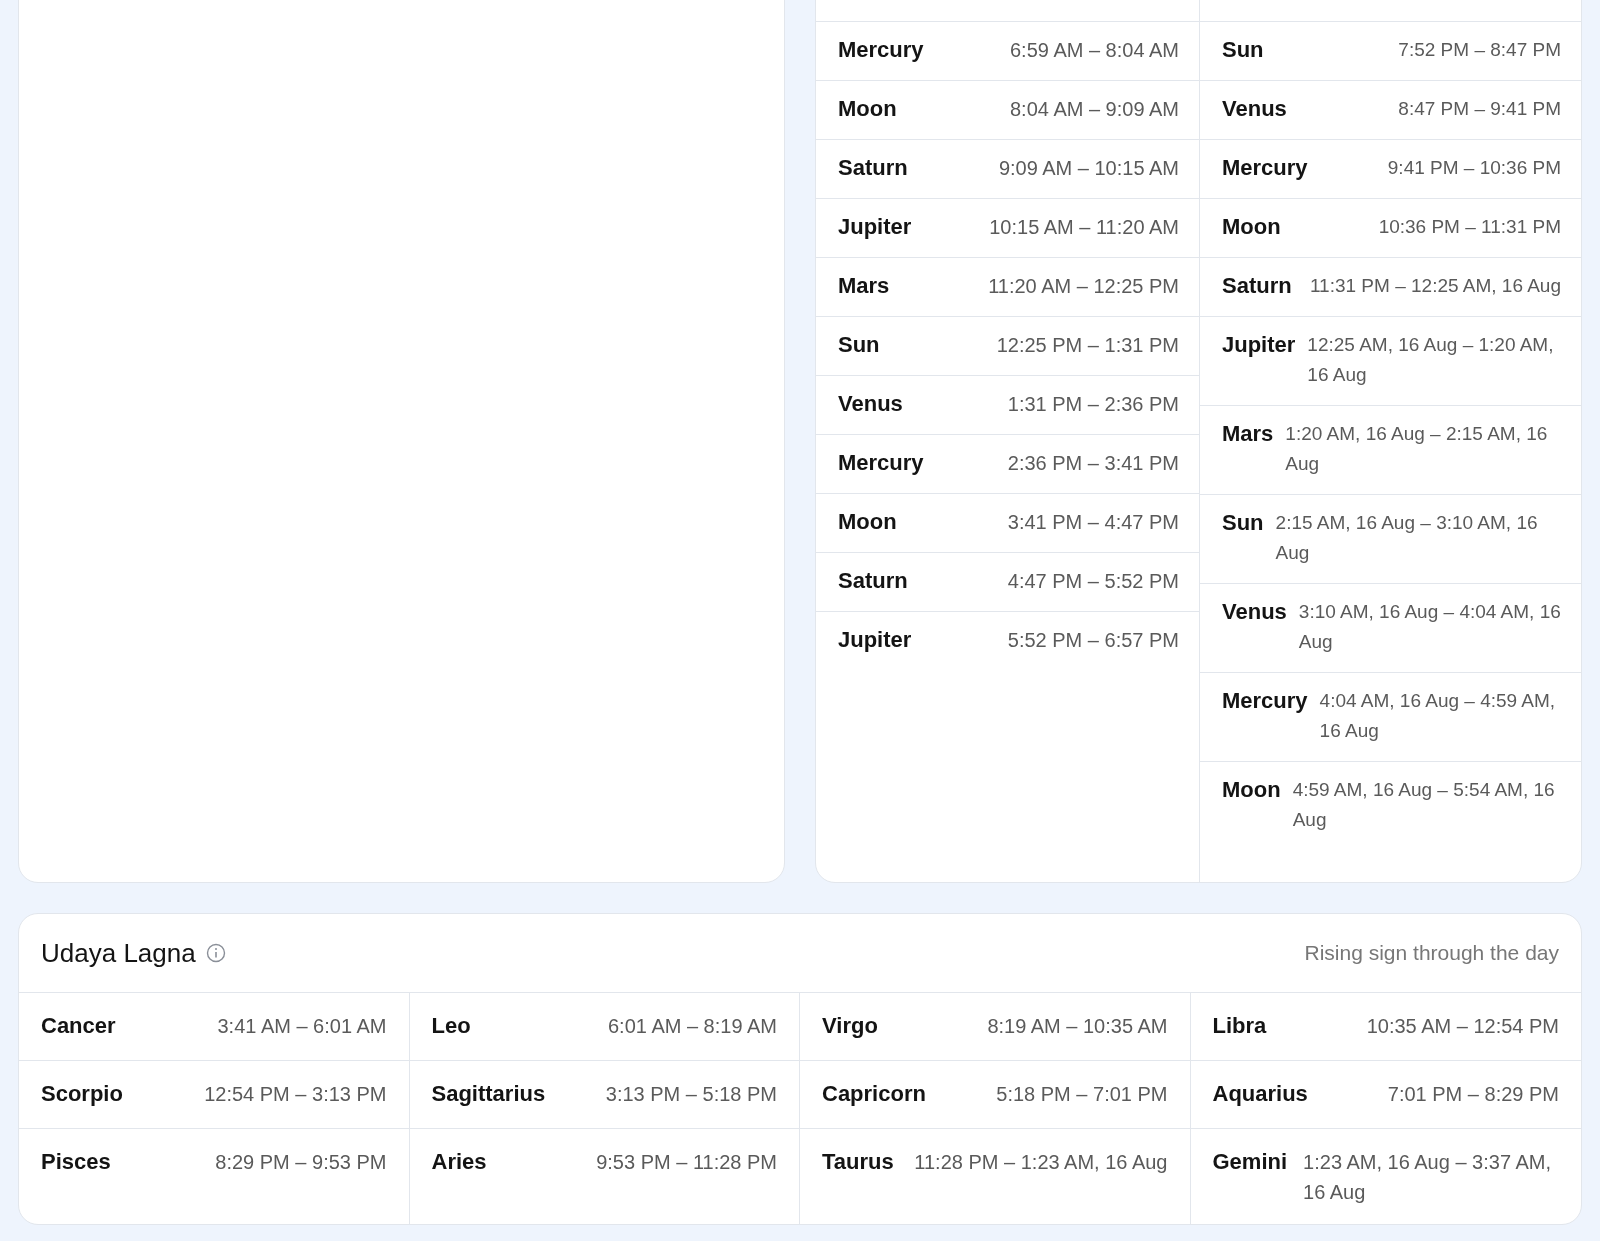 The image size is (1600, 1241). Describe the element at coordinates (295, 1094) in the screenshot. I see `time-range: 12:54 PM – 3:13 PM` at that location.